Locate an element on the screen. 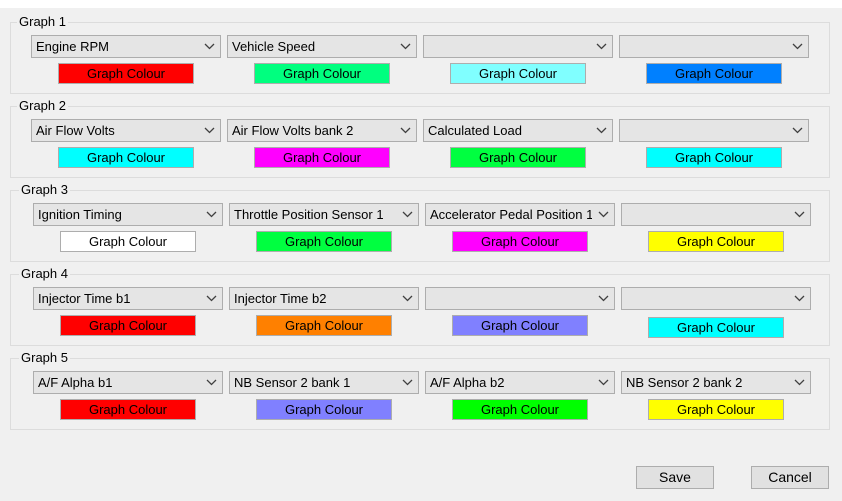 This screenshot has height=501, width=842. group-title: Graph 2 is located at coordinates (42, 106).